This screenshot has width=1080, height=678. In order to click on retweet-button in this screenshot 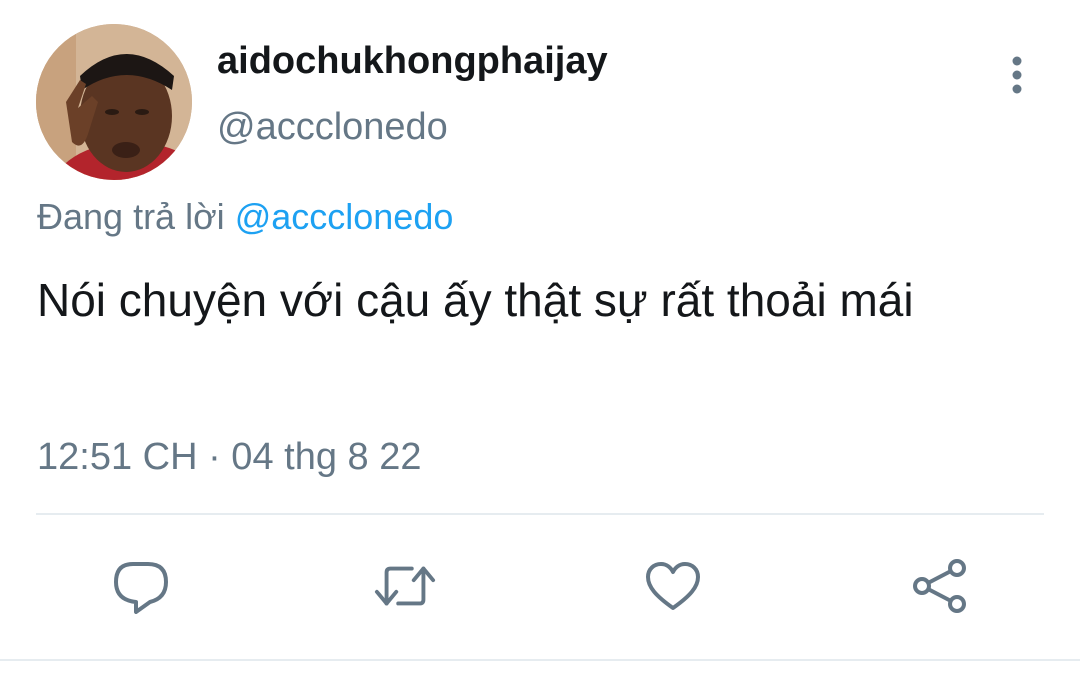, I will do `click(405, 586)`.